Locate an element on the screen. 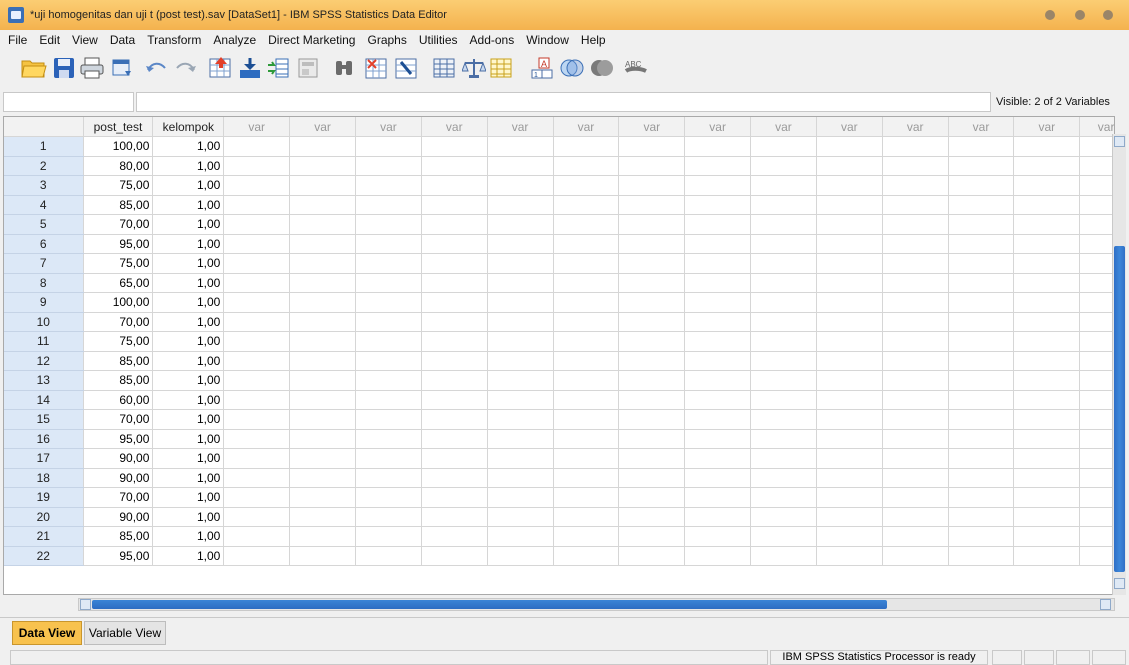  cell-post-test: 95,00 is located at coordinates (118, 244).